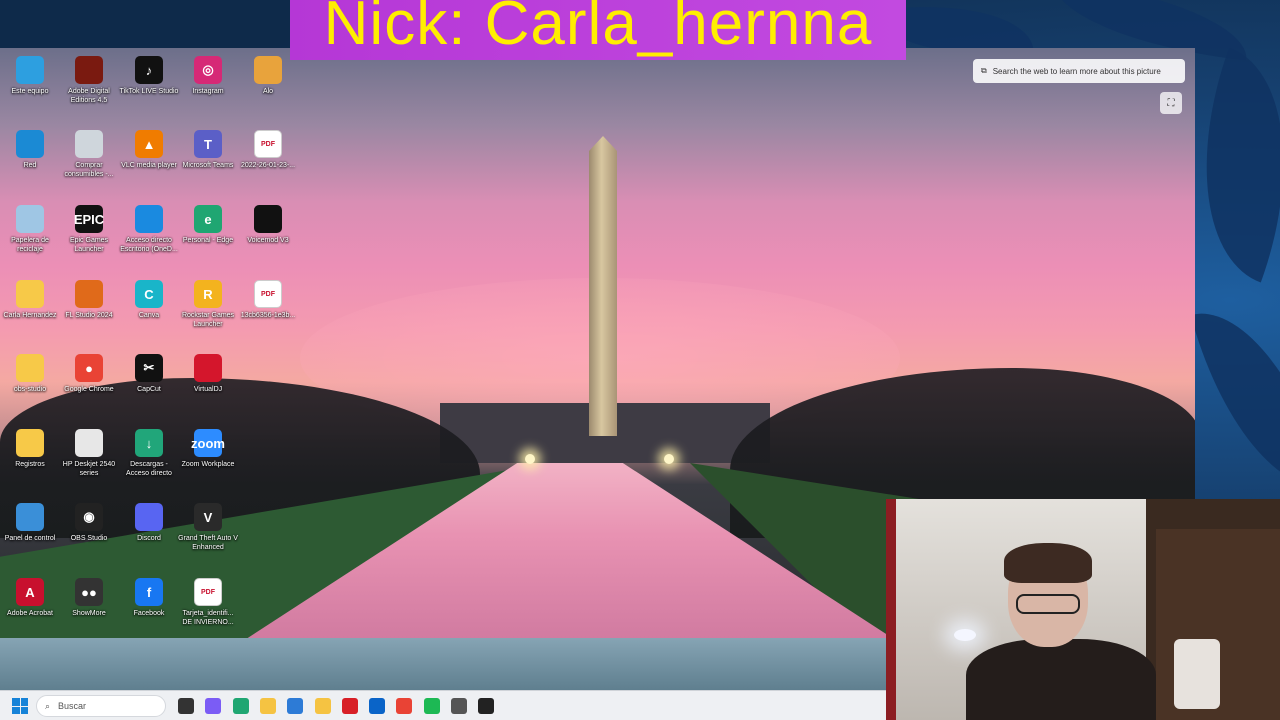 This screenshot has width=1280, height=720. I want to click on washington-monument, so click(603, 286).